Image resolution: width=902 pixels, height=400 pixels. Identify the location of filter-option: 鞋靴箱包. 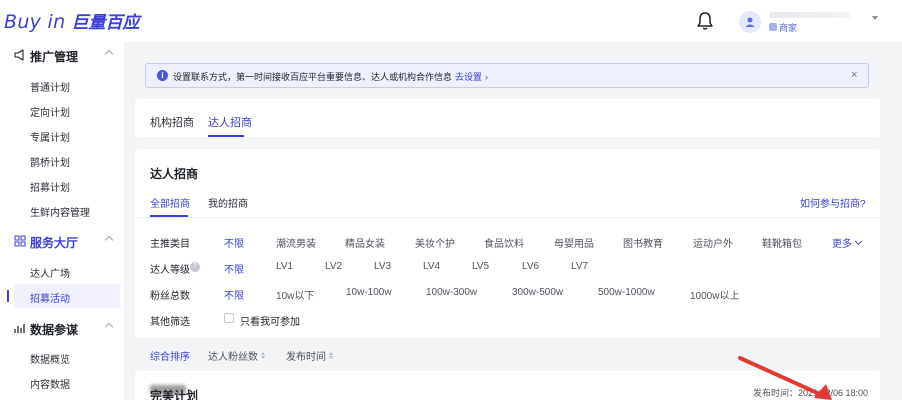
(782, 242).